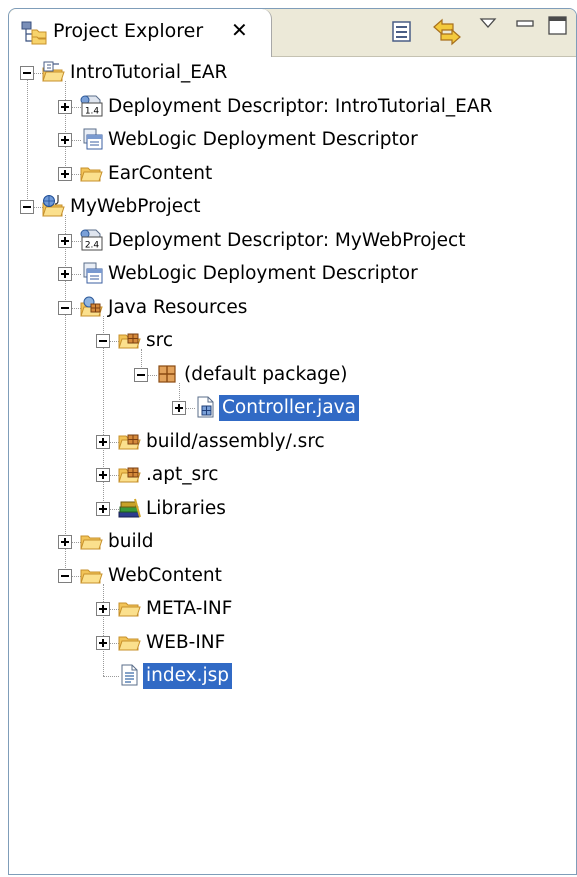 The width and height of the screenshot is (577, 877). Describe the element at coordinates (186, 509) in the screenshot. I see `tree-item-label: Libraries` at that location.